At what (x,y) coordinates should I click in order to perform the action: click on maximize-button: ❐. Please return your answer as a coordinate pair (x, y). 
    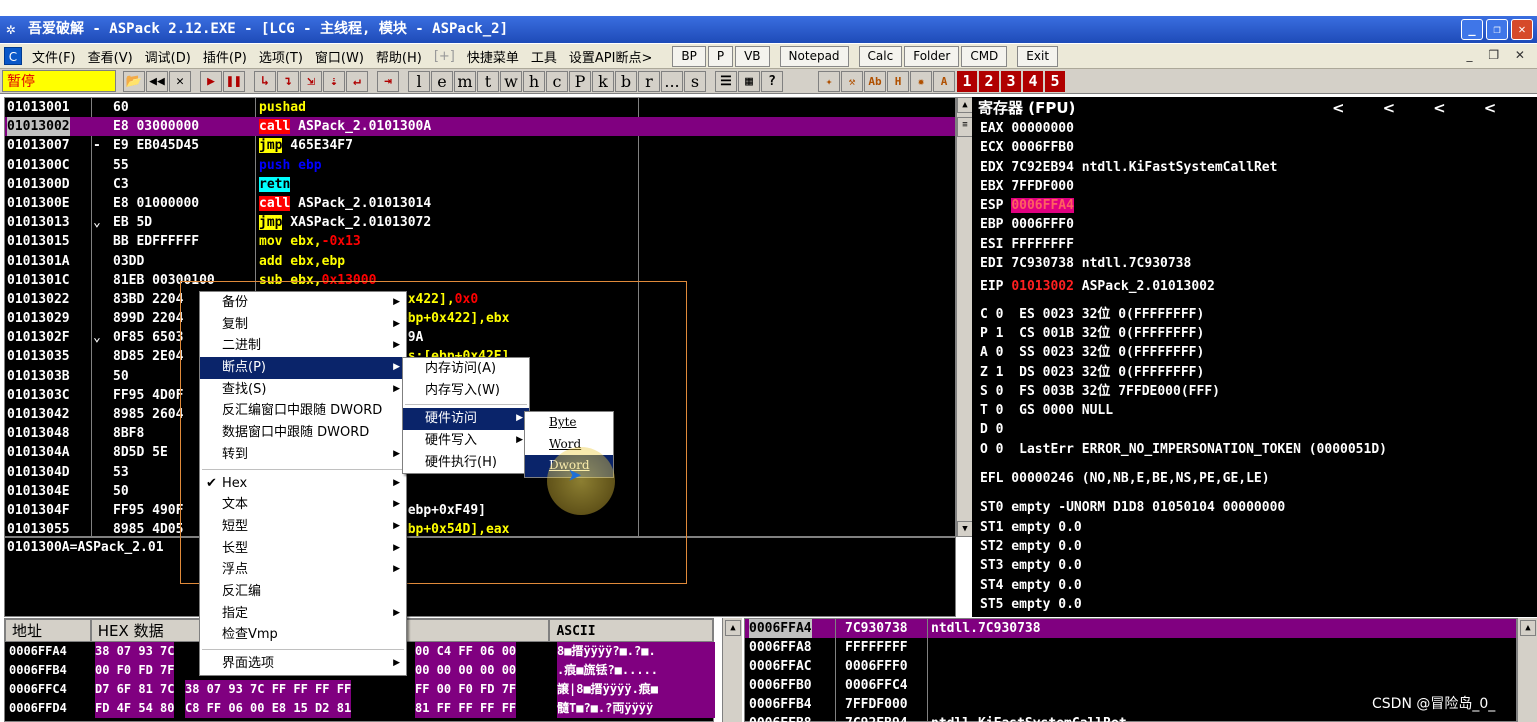
    Looking at the image, I should click on (1497, 29).